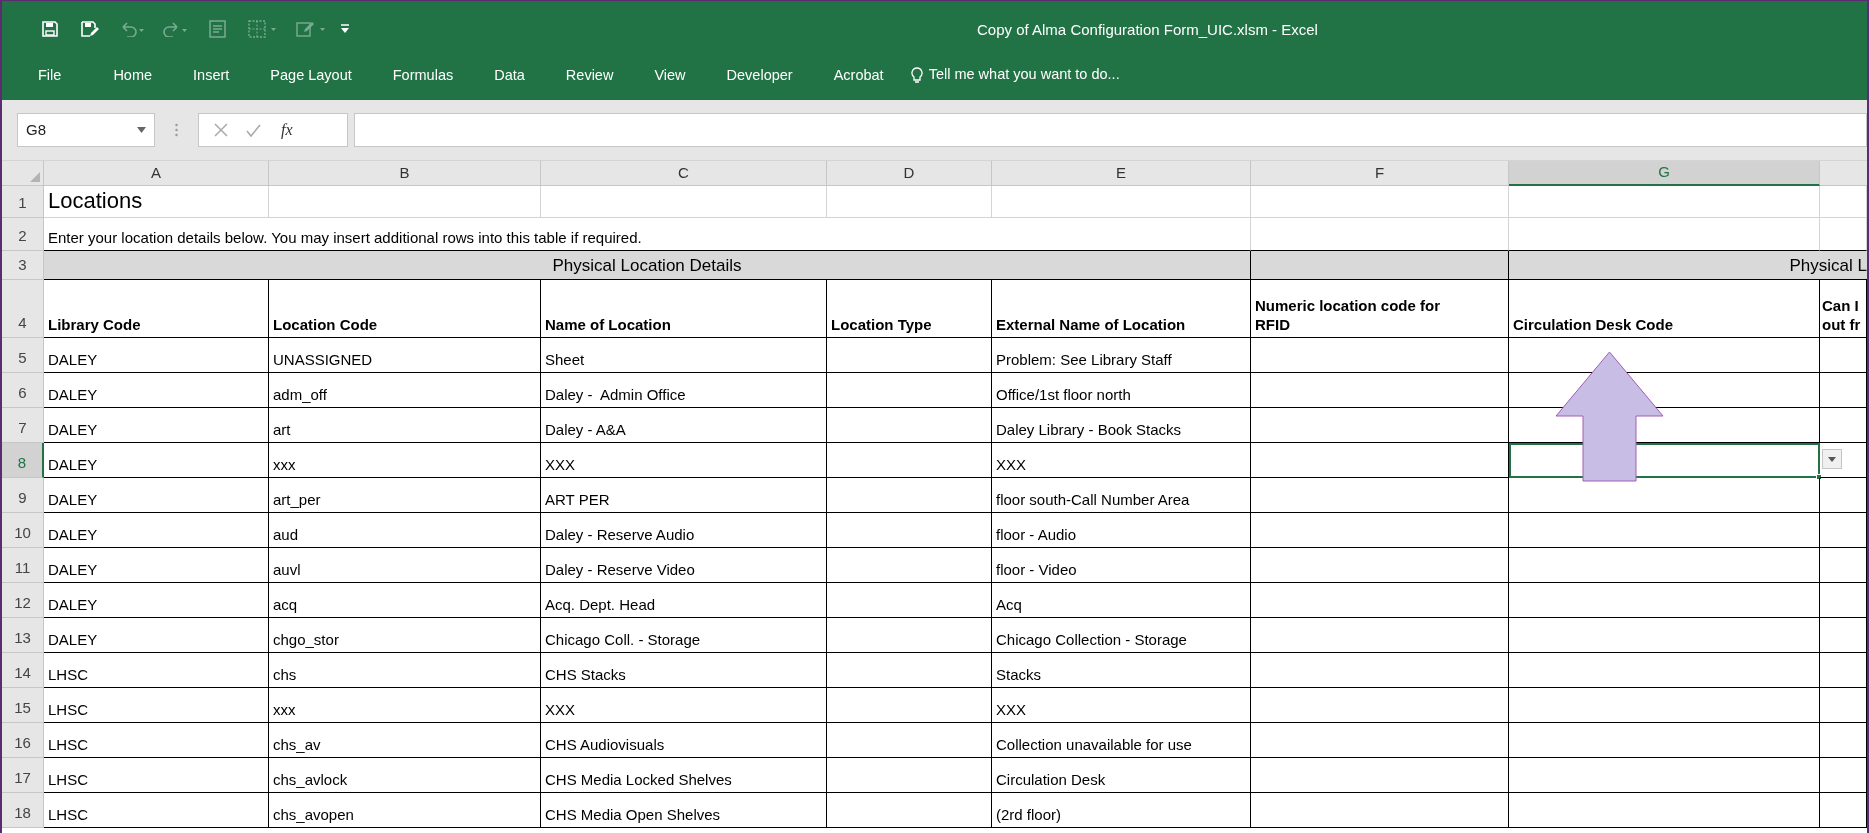  Describe the element at coordinates (23, 705) in the screenshot. I see `row-header: 15` at that location.